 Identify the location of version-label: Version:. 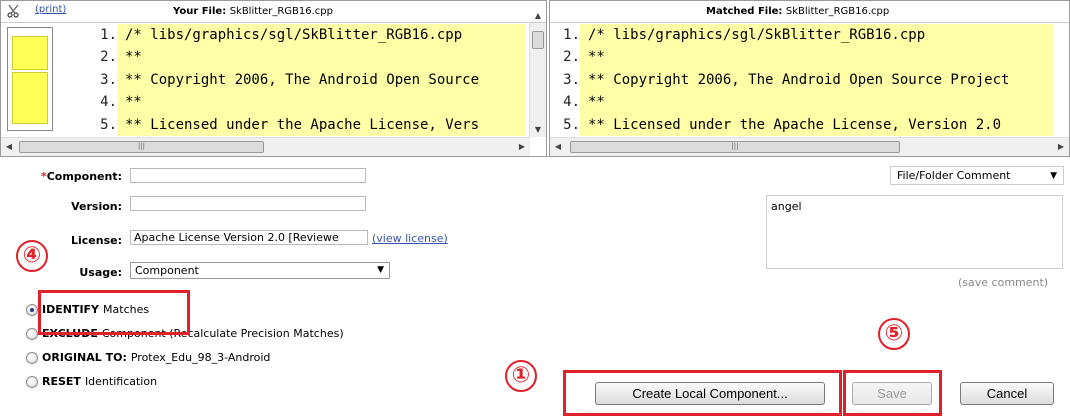
(96, 206).